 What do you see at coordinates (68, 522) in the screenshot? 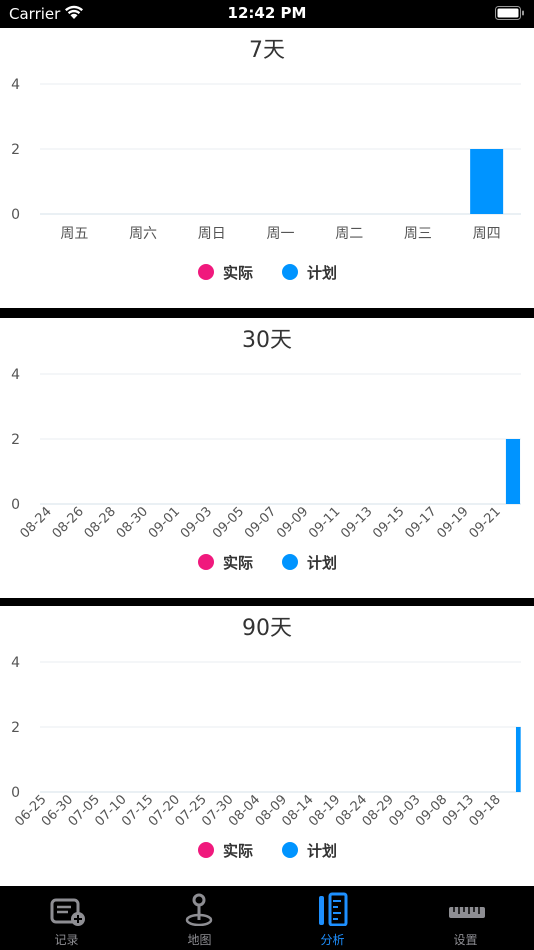
I see `x-tick-label: 08-26` at bounding box center [68, 522].